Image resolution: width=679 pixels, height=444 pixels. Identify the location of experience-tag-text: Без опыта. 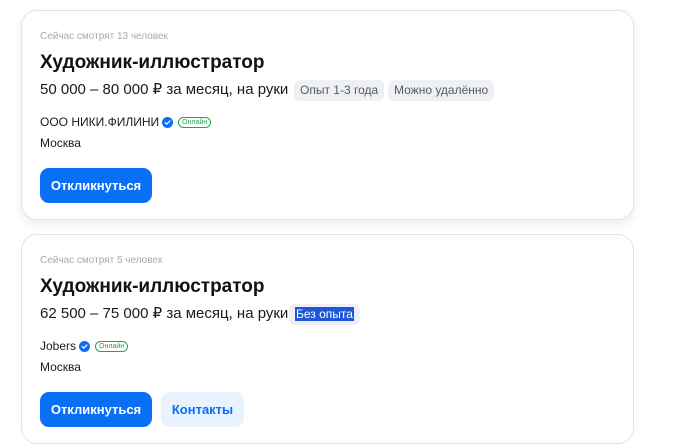
(324, 314).